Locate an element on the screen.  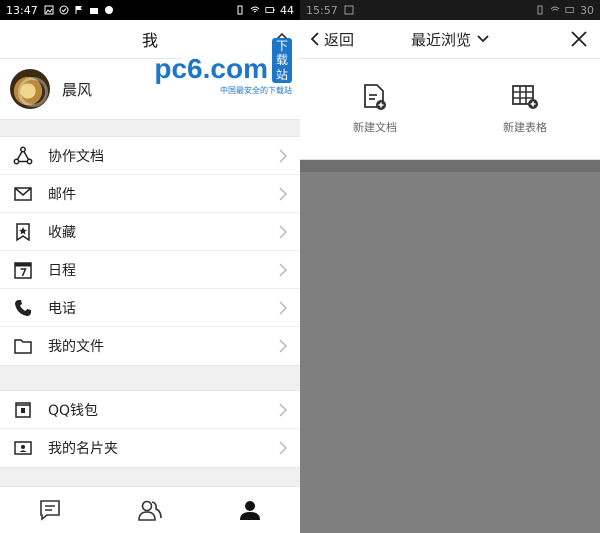
back-button: 返回 is located at coordinates (332, 39).